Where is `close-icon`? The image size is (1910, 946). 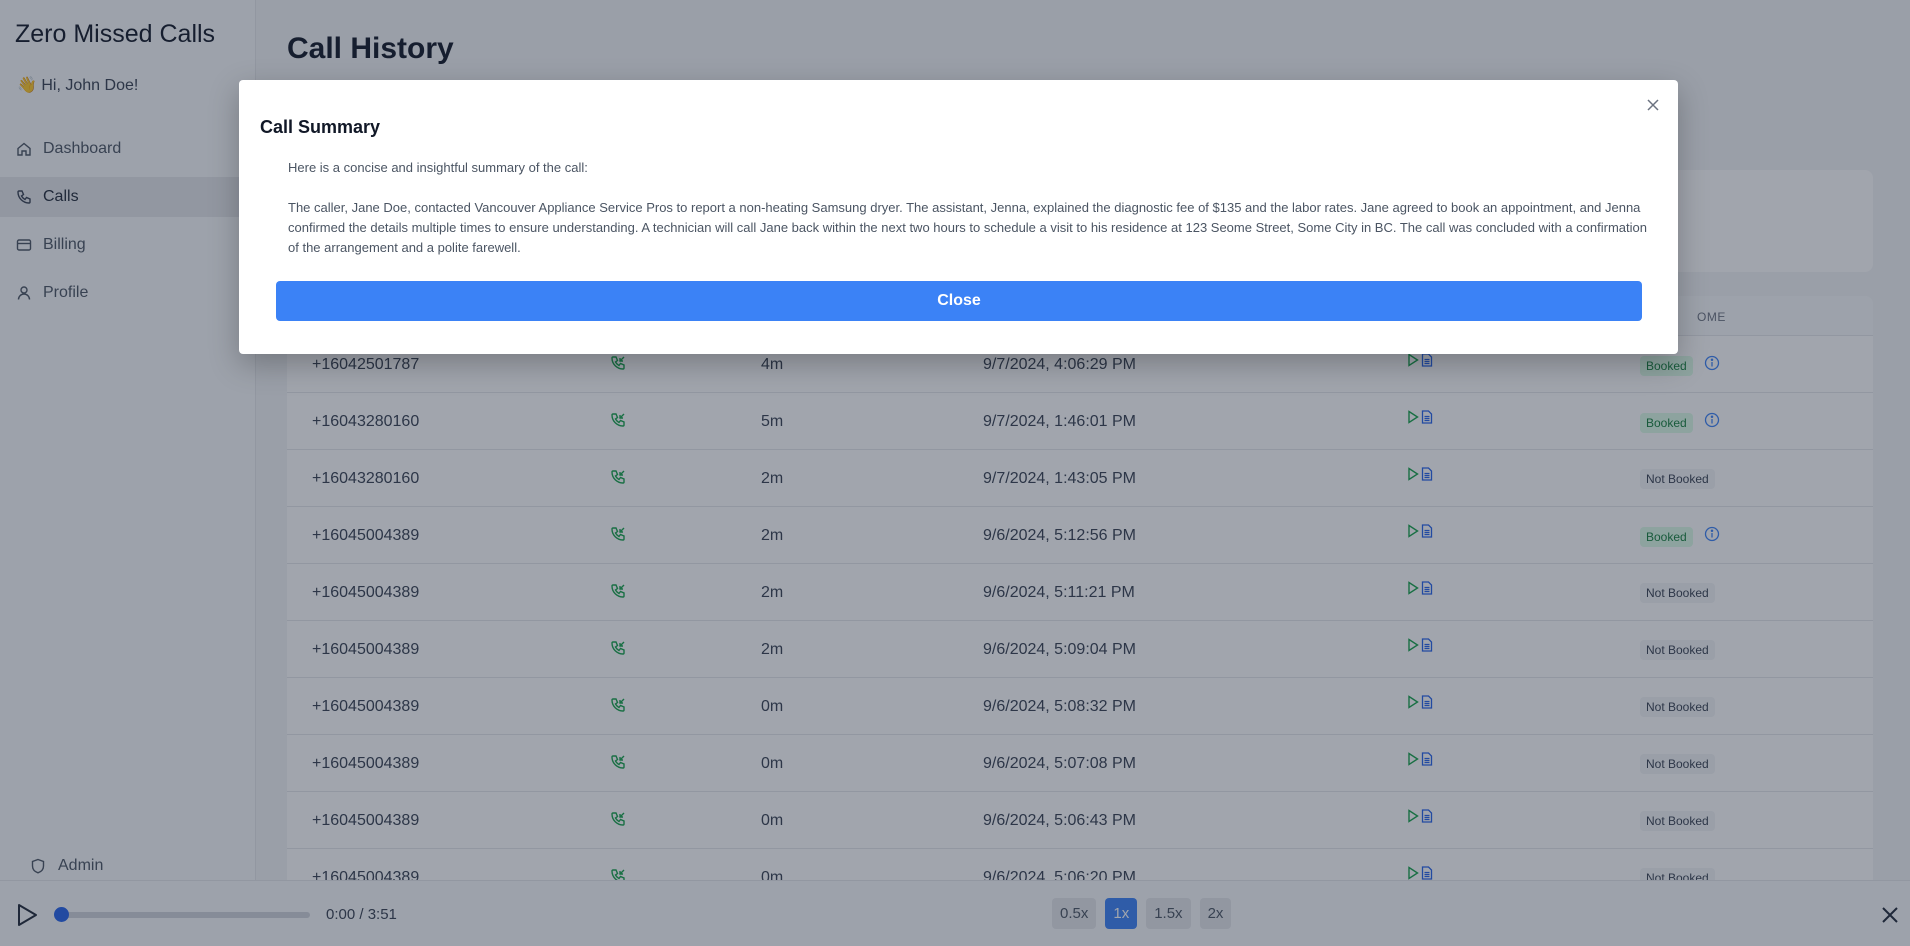
close-icon is located at coordinates (1653, 105).